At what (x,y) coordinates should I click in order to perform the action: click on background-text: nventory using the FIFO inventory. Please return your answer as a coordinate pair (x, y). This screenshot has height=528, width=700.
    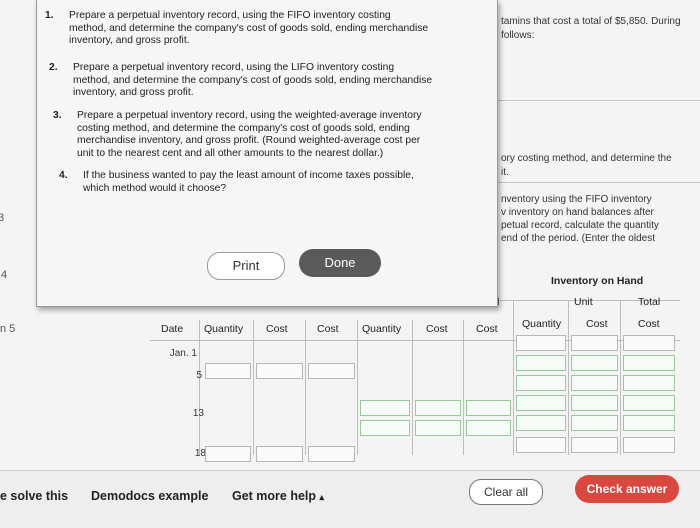
    Looking at the image, I should click on (576, 199).